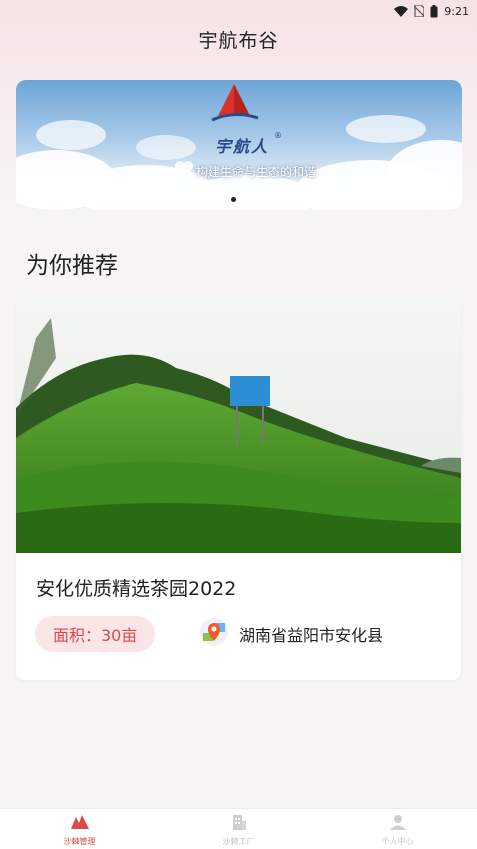 This screenshot has width=477, height=849. I want to click on no-sim-icon, so click(419, 11).